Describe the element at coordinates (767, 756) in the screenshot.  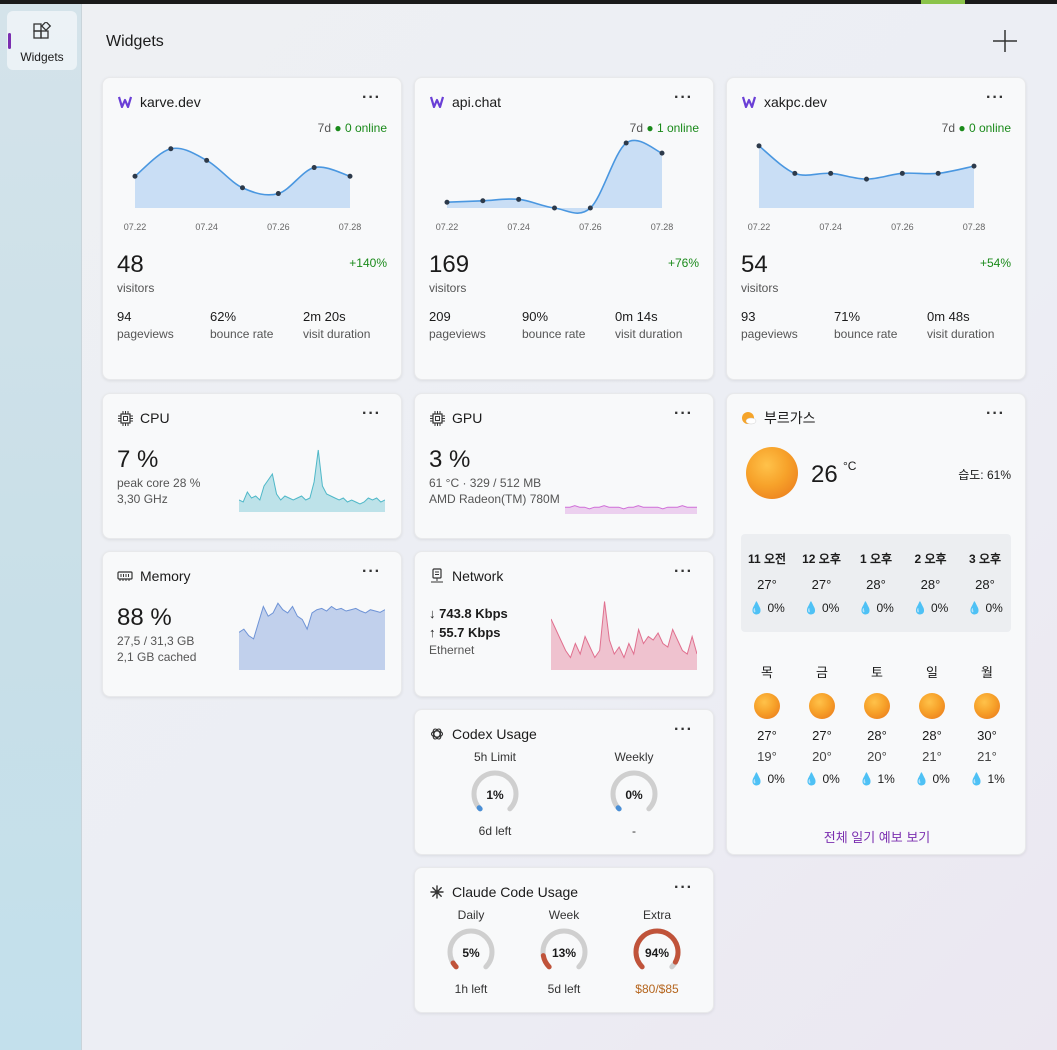
I see `day-low: 19°` at that location.